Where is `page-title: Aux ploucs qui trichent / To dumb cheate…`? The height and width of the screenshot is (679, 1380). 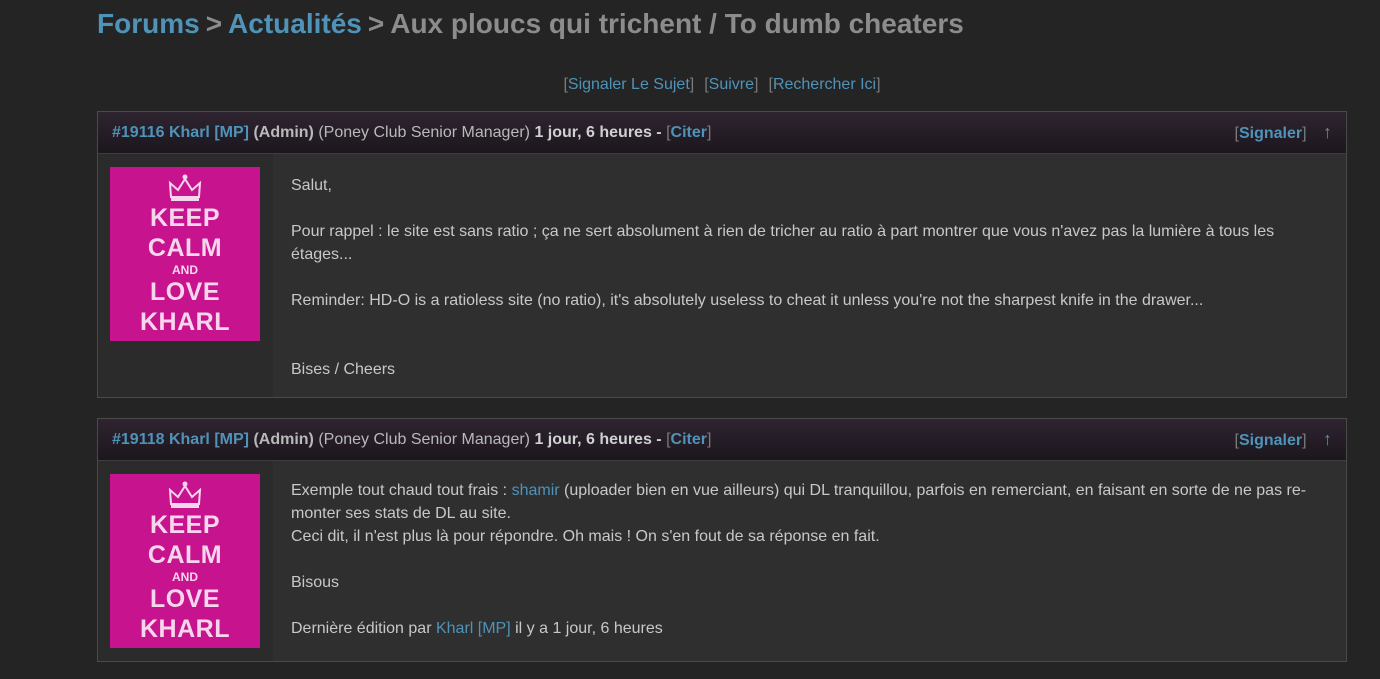
page-title: Aux ploucs qui trichent / To dumb cheate… is located at coordinates (677, 23).